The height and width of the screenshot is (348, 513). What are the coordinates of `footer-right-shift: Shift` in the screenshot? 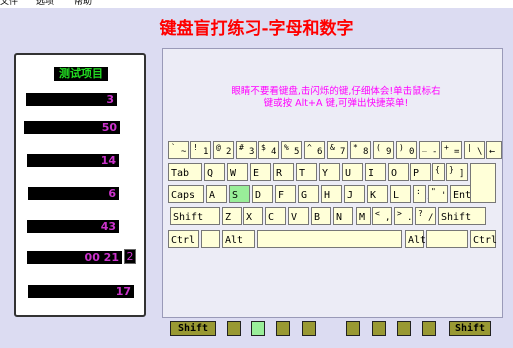 It's located at (470, 328).